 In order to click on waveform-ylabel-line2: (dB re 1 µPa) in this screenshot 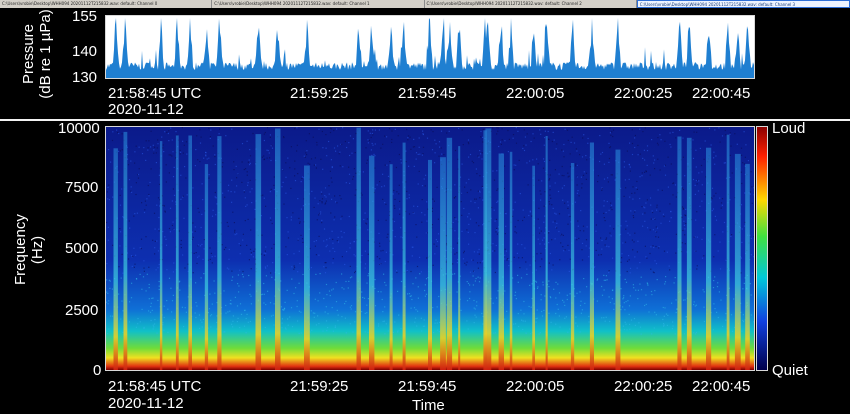, I will do `click(45, 54)`.